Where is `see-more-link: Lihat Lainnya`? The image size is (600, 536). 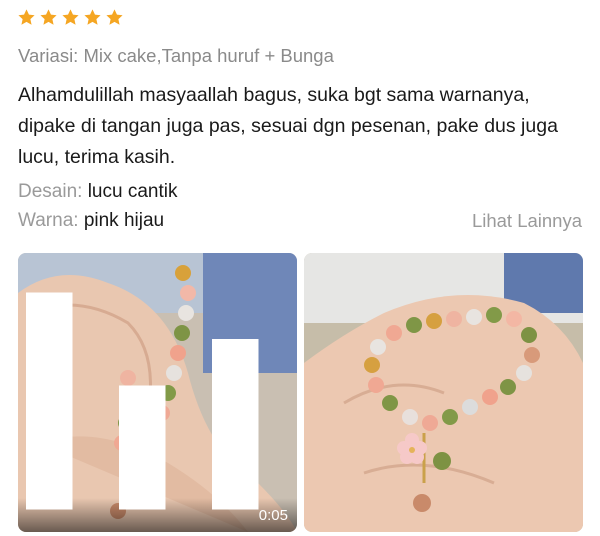
see-more-link: Lihat Lainnya is located at coordinates (527, 221).